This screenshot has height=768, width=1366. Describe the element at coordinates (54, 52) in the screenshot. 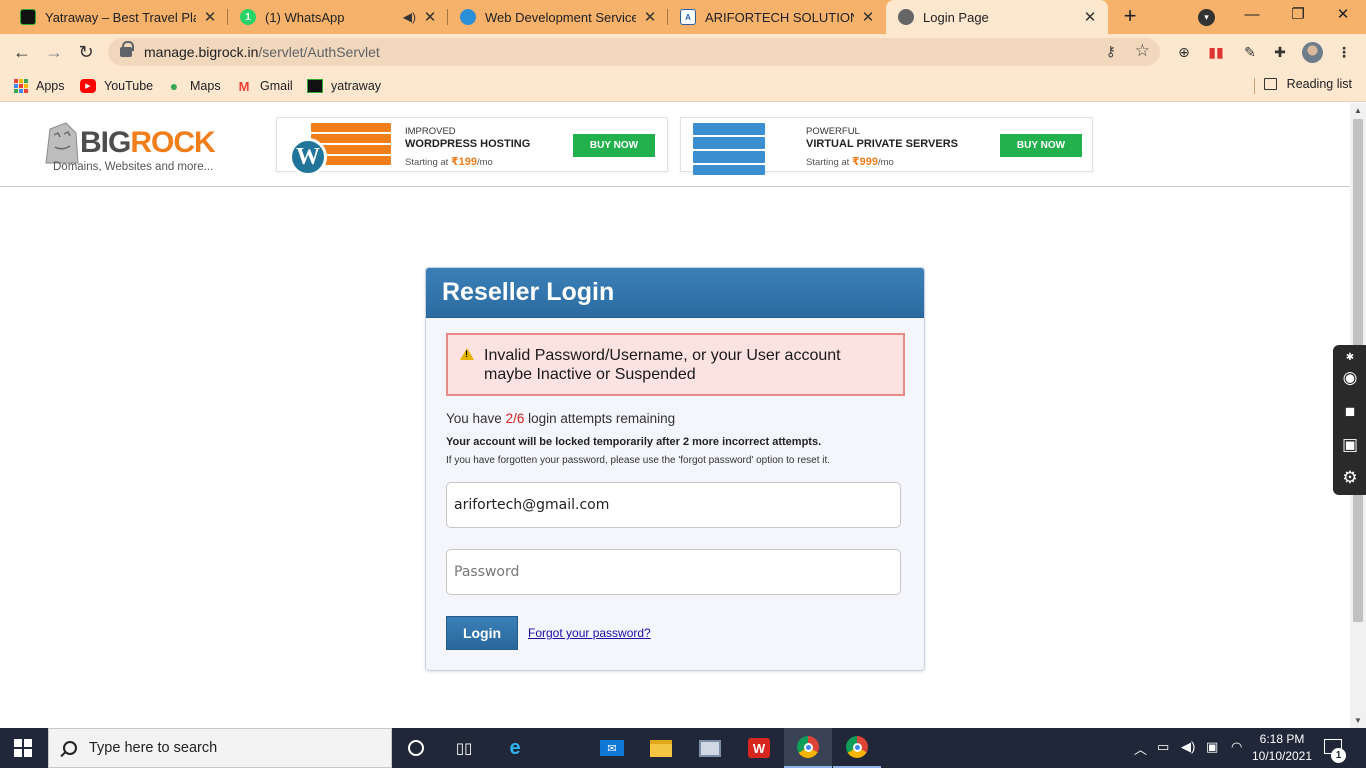

I see `forward-arrow-icon: →` at that location.